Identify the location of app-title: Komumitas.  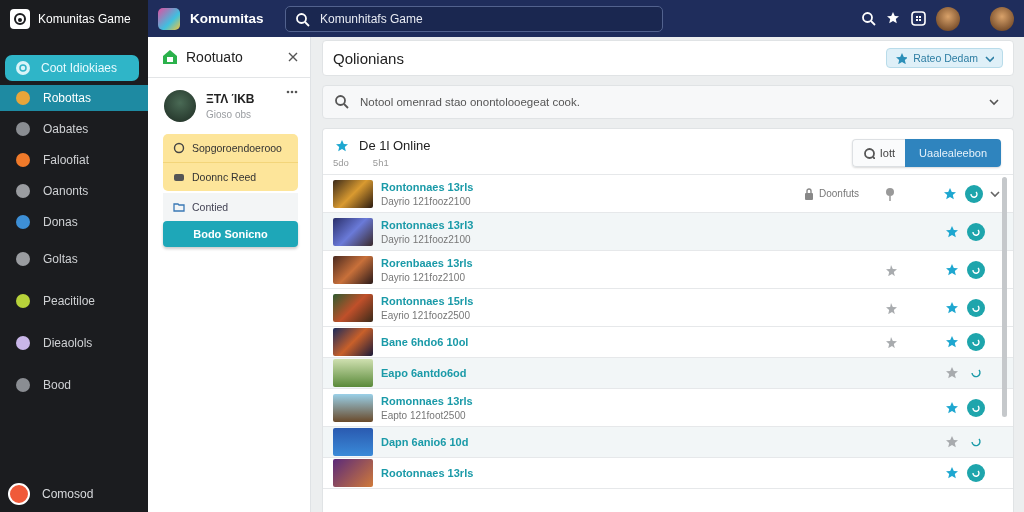
(227, 18).